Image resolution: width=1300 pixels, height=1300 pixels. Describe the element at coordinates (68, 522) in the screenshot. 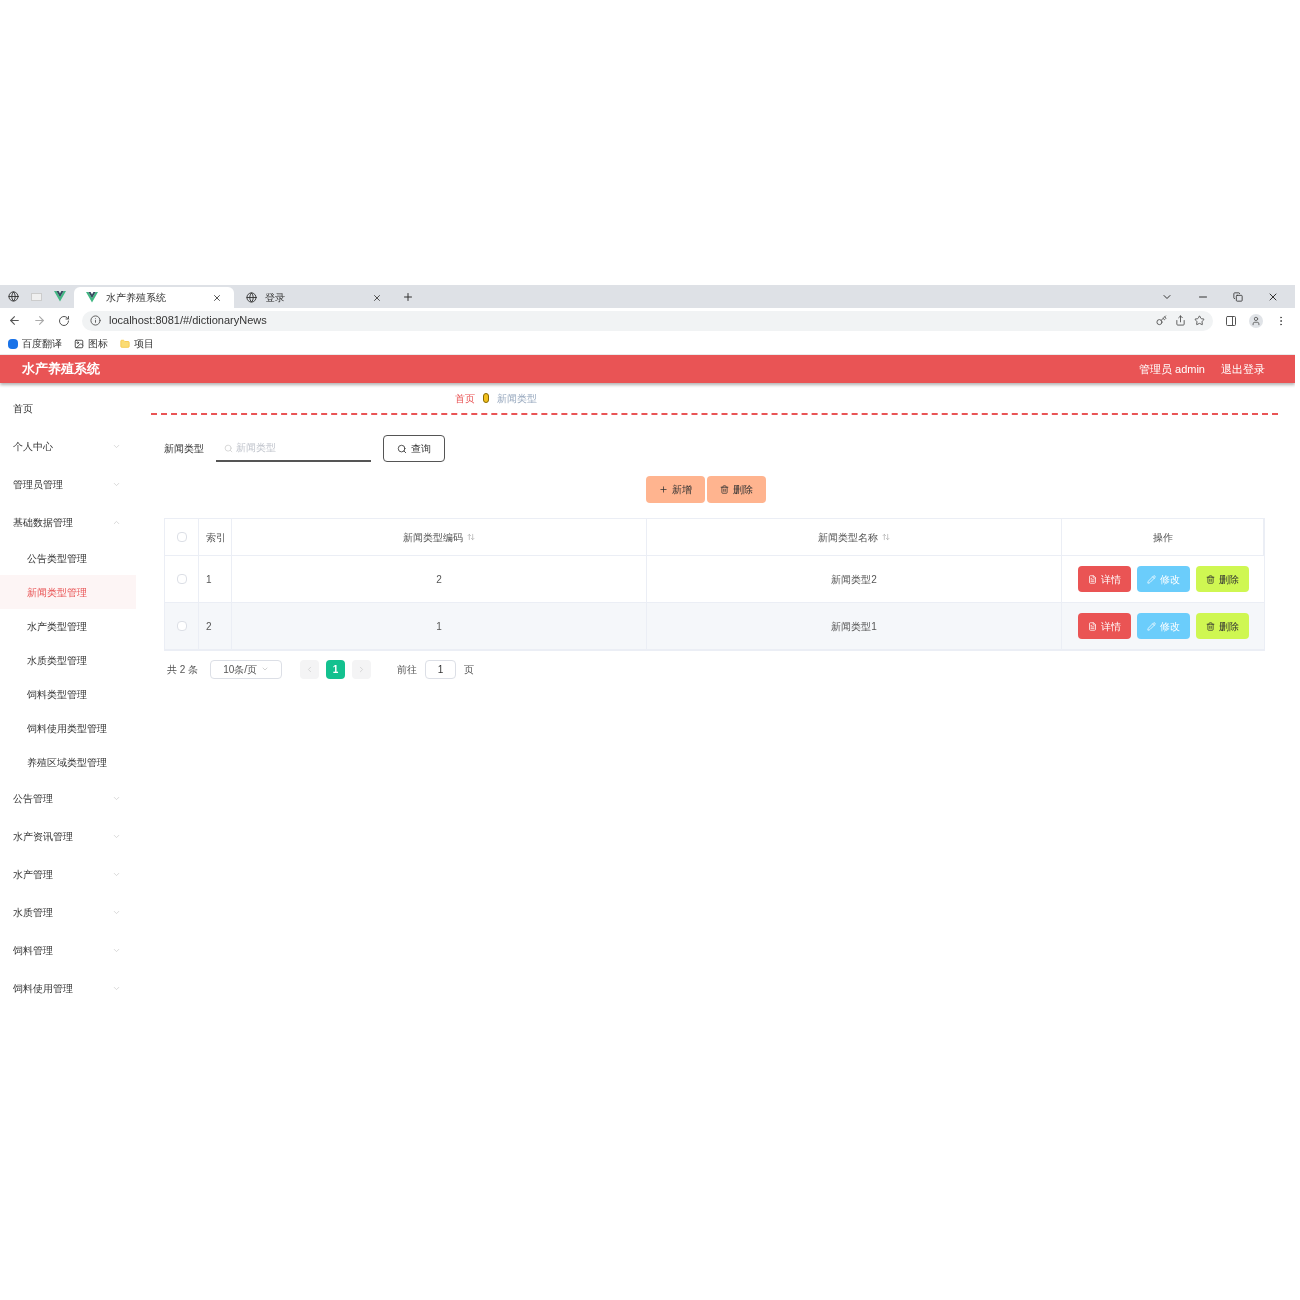

I see `sidebar-item: 基础数据管理` at that location.